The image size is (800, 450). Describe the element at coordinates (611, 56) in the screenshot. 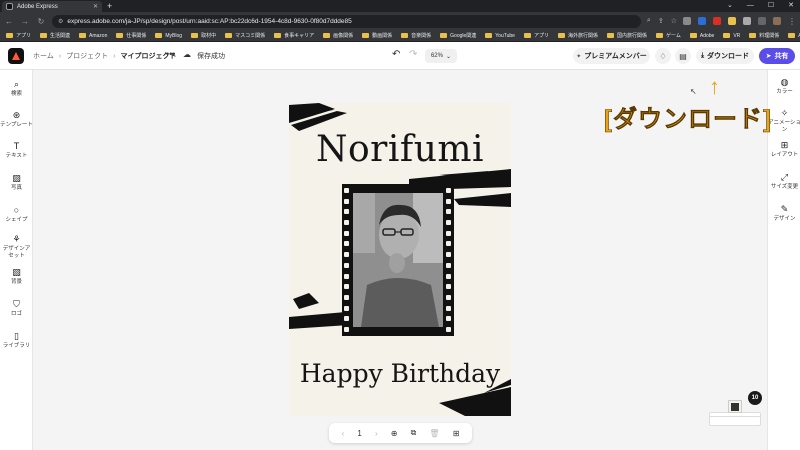

I see `premium-member-button: ✦ プレミアムメンバー` at that location.